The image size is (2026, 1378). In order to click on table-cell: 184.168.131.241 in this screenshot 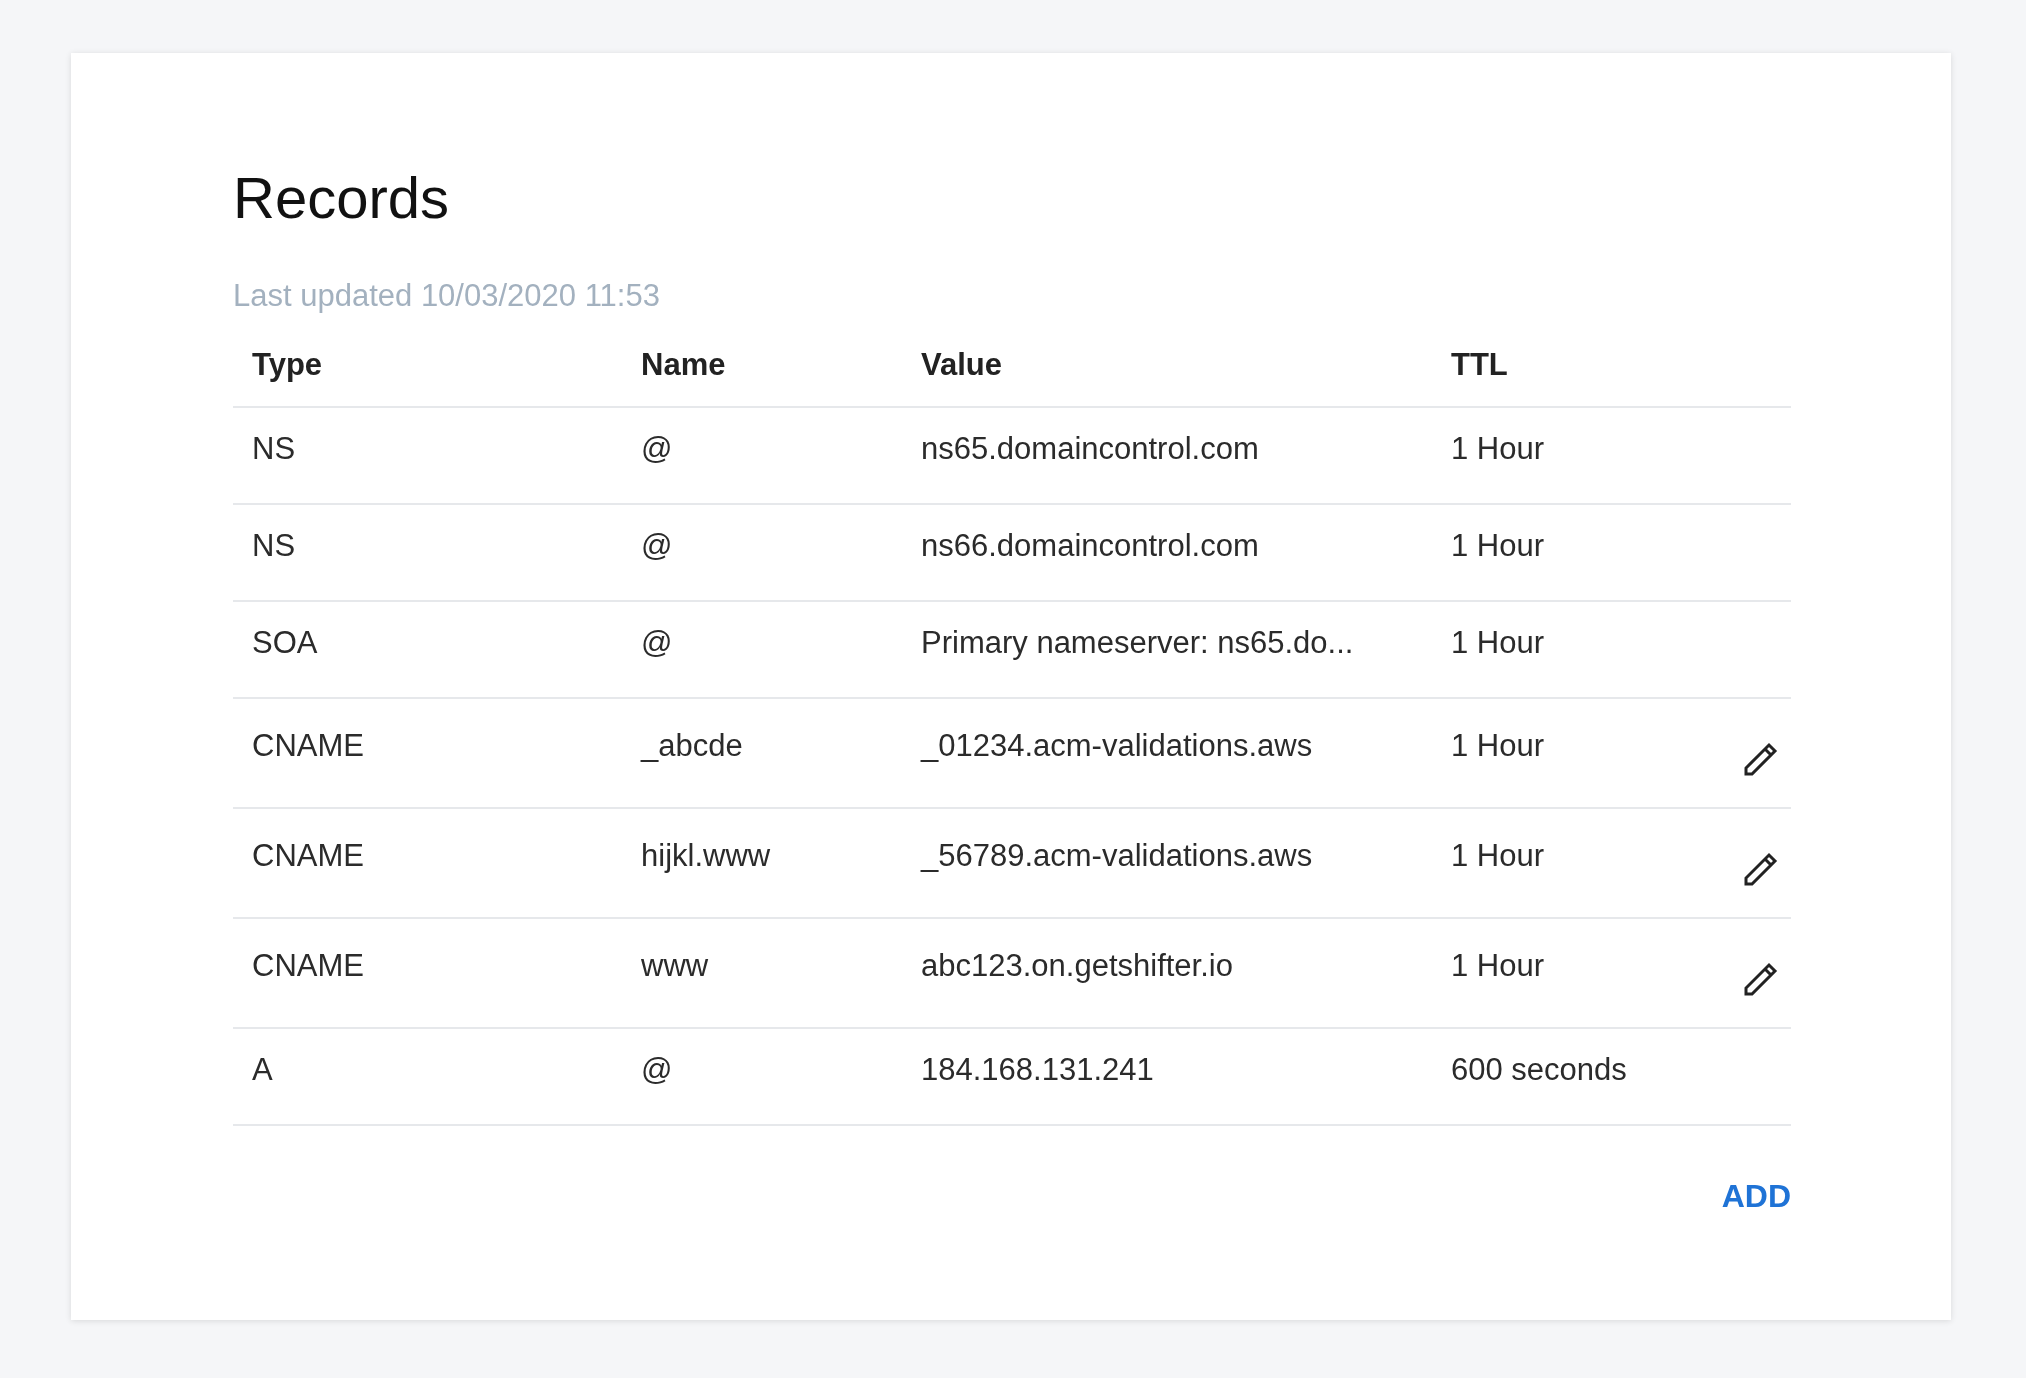, I will do `click(1037, 1069)`.